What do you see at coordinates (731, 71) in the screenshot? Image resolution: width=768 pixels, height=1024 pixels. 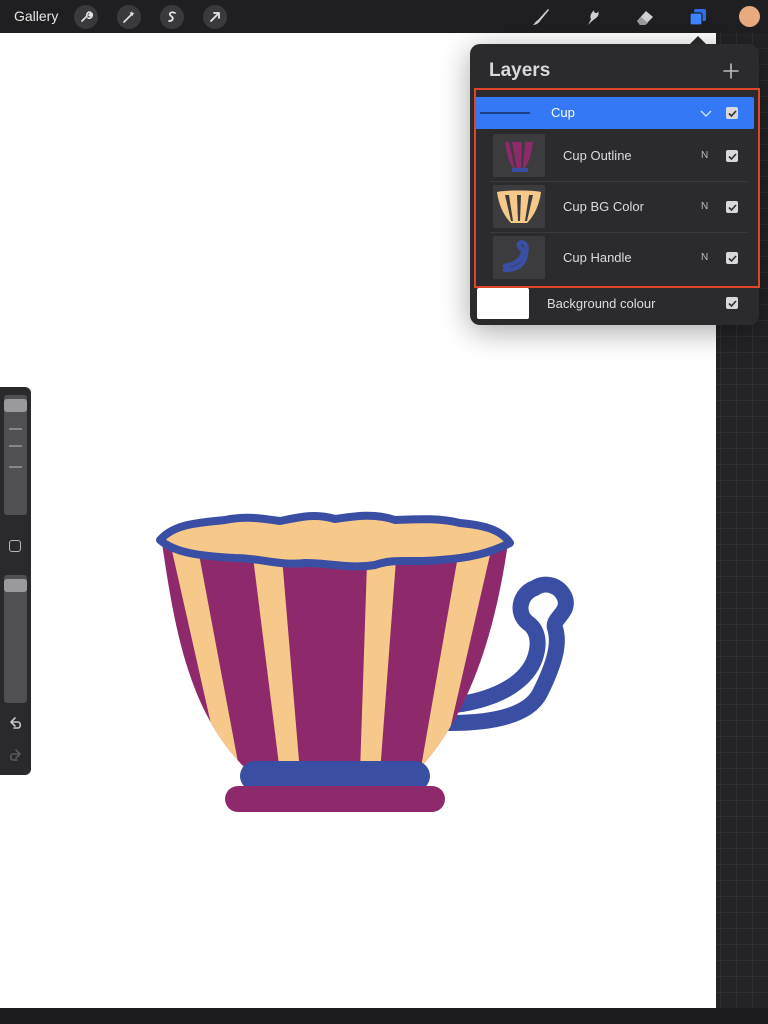 I see `plus-icon` at bounding box center [731, 71].